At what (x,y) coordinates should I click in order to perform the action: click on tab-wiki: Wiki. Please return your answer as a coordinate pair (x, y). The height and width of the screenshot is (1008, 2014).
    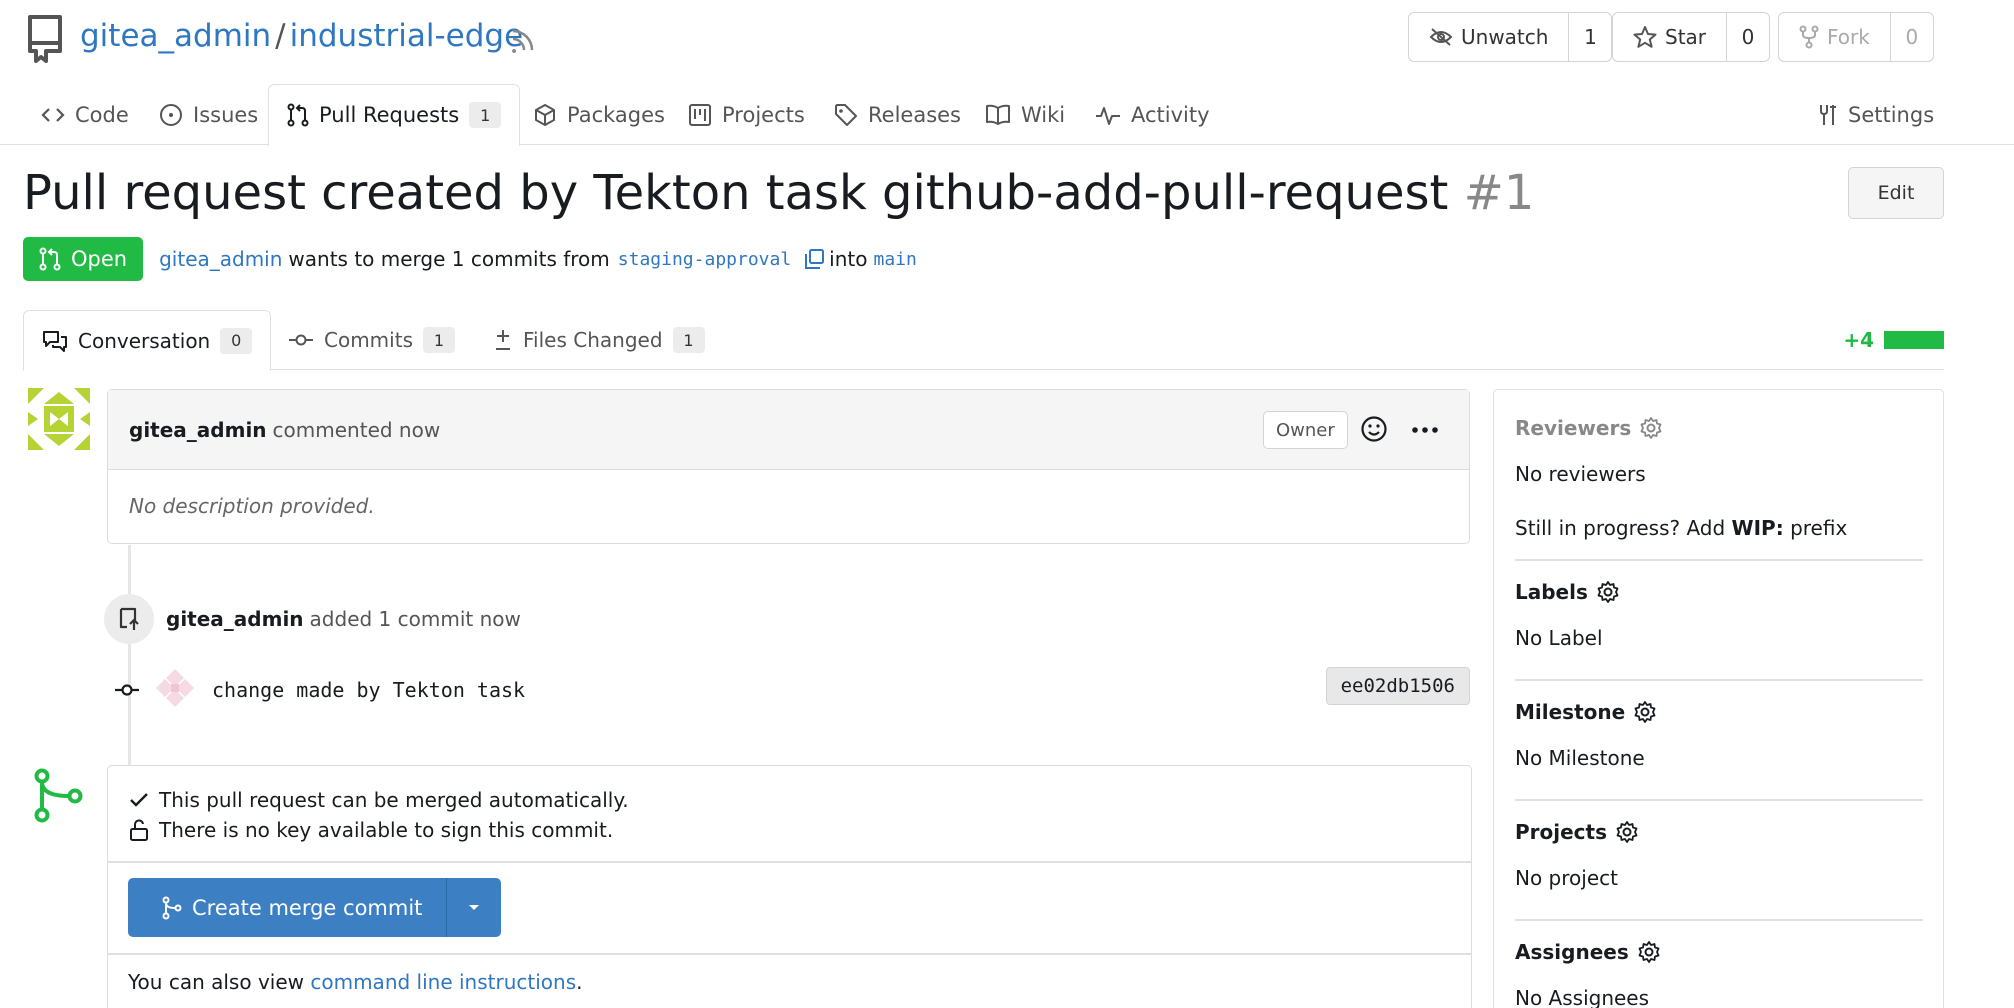
    Looking at the image, I should click on (1025, 114).